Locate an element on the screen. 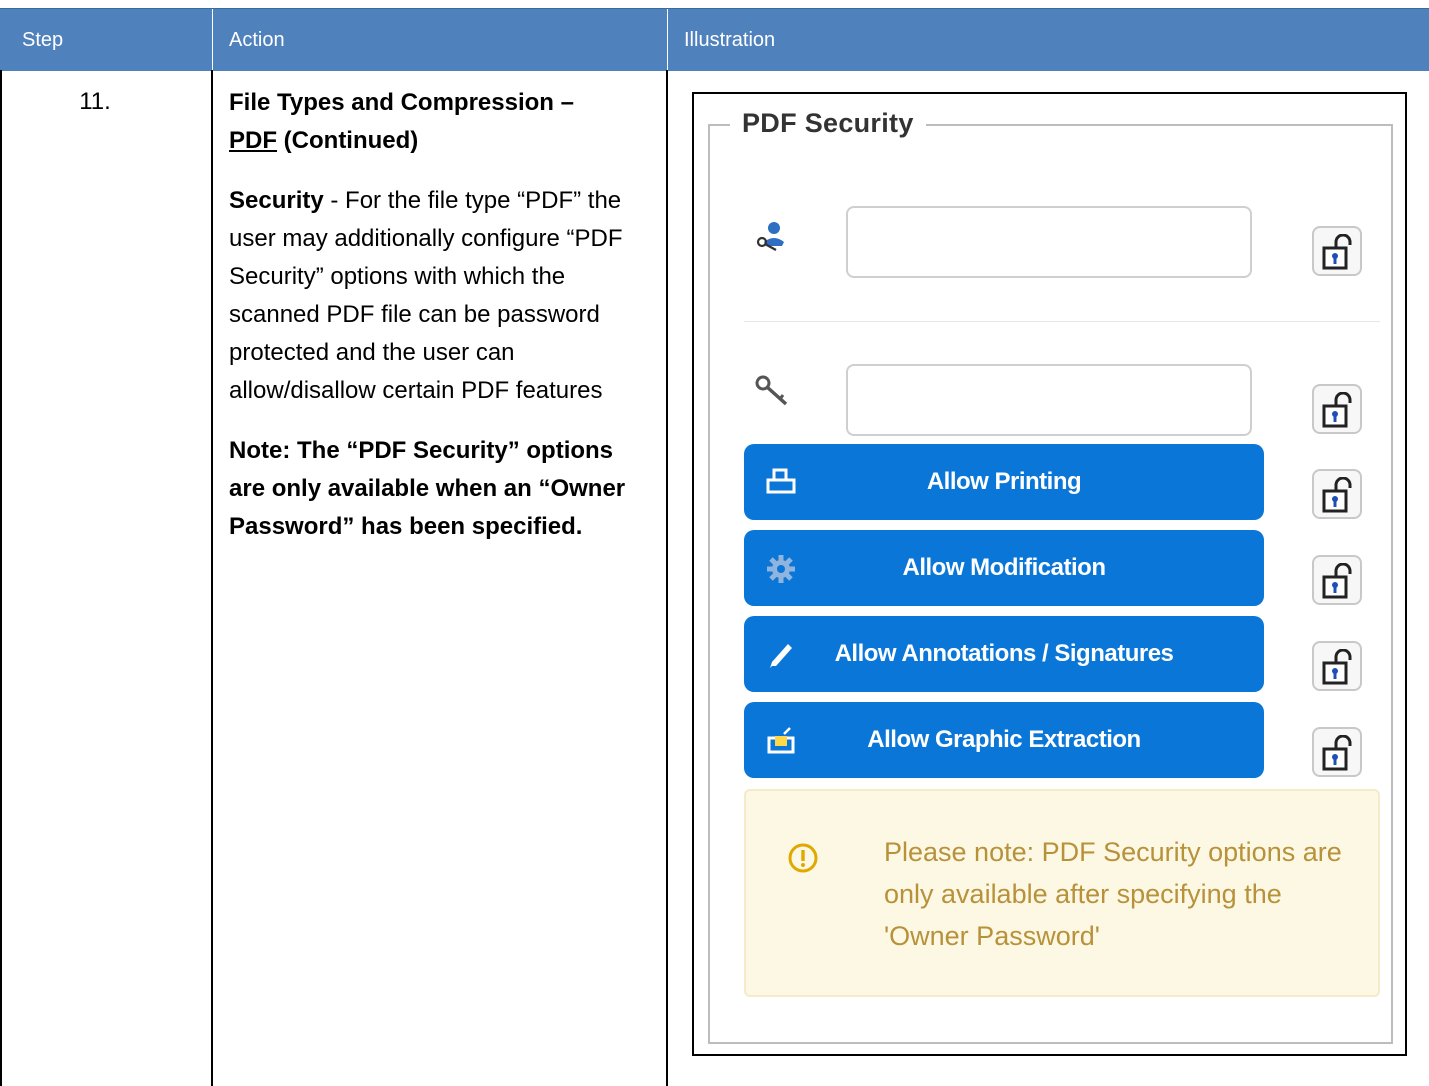  table-header-row: Step Action Illustration is located at coordinates (714, 39).